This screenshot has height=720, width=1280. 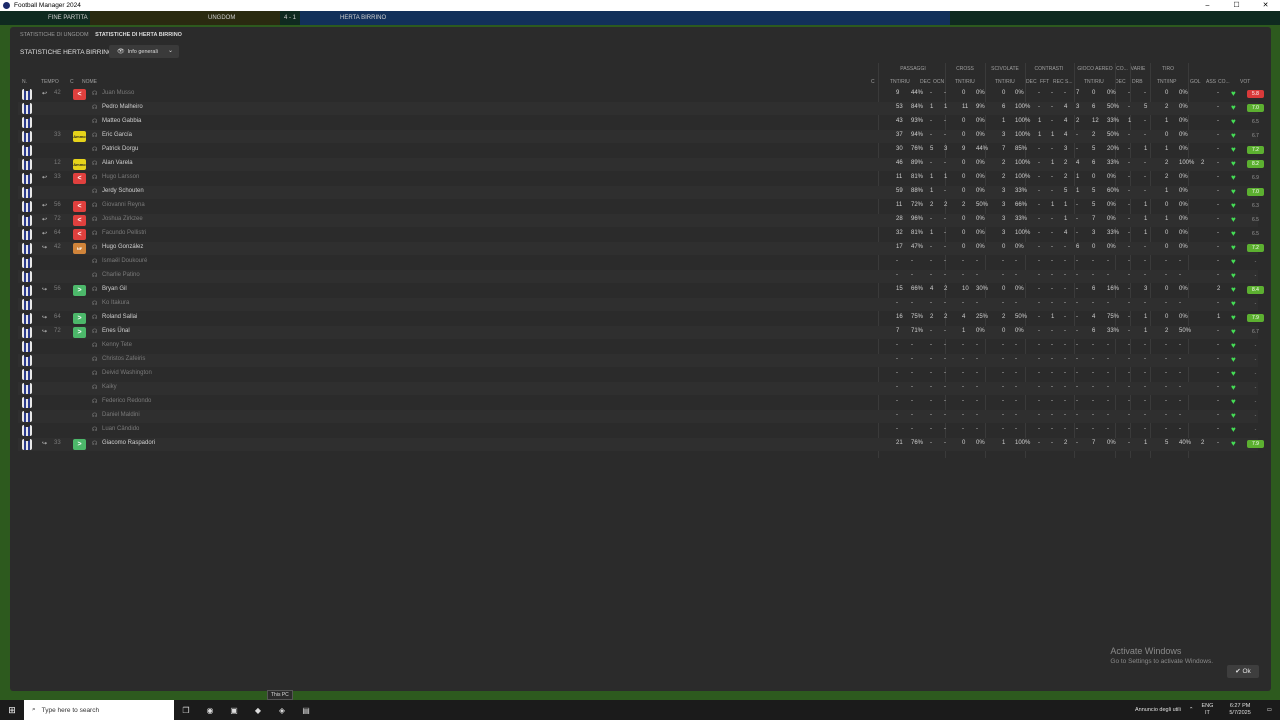 What do you see at coordinates (873, 82) in the screenshot?
I see `col-header-c2: C` at bounding box center [873, 82].